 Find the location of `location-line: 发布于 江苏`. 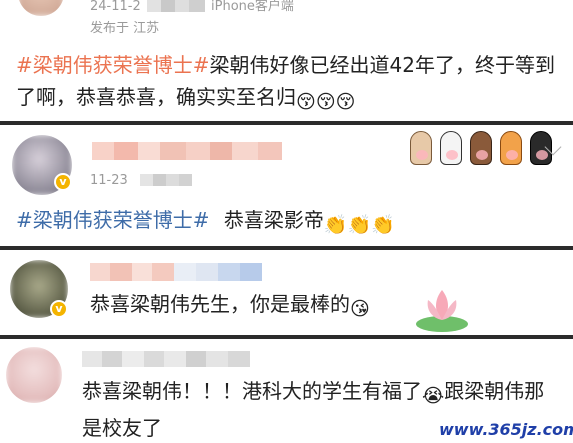

location-line: 发布于 江苏 is located at coordinates (124, 26).